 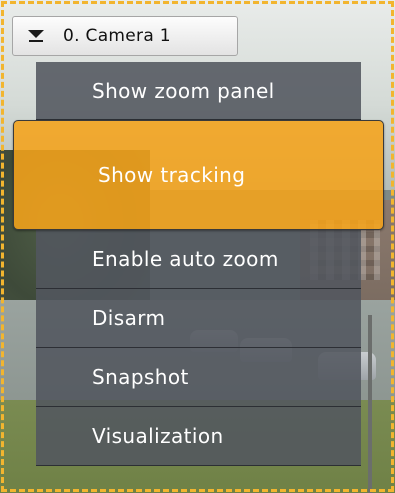 I want to click on menu-item-enable-auto-zoom: Enable auto zoom, so click(x=198, y=259).